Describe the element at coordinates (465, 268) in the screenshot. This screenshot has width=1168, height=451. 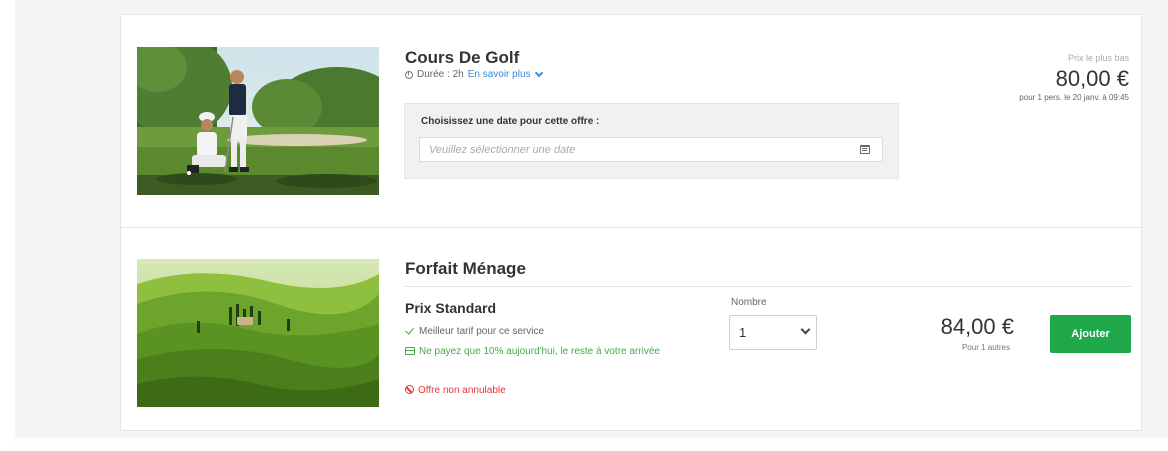
I see `offer-title: Forfait Ménage` at that location.